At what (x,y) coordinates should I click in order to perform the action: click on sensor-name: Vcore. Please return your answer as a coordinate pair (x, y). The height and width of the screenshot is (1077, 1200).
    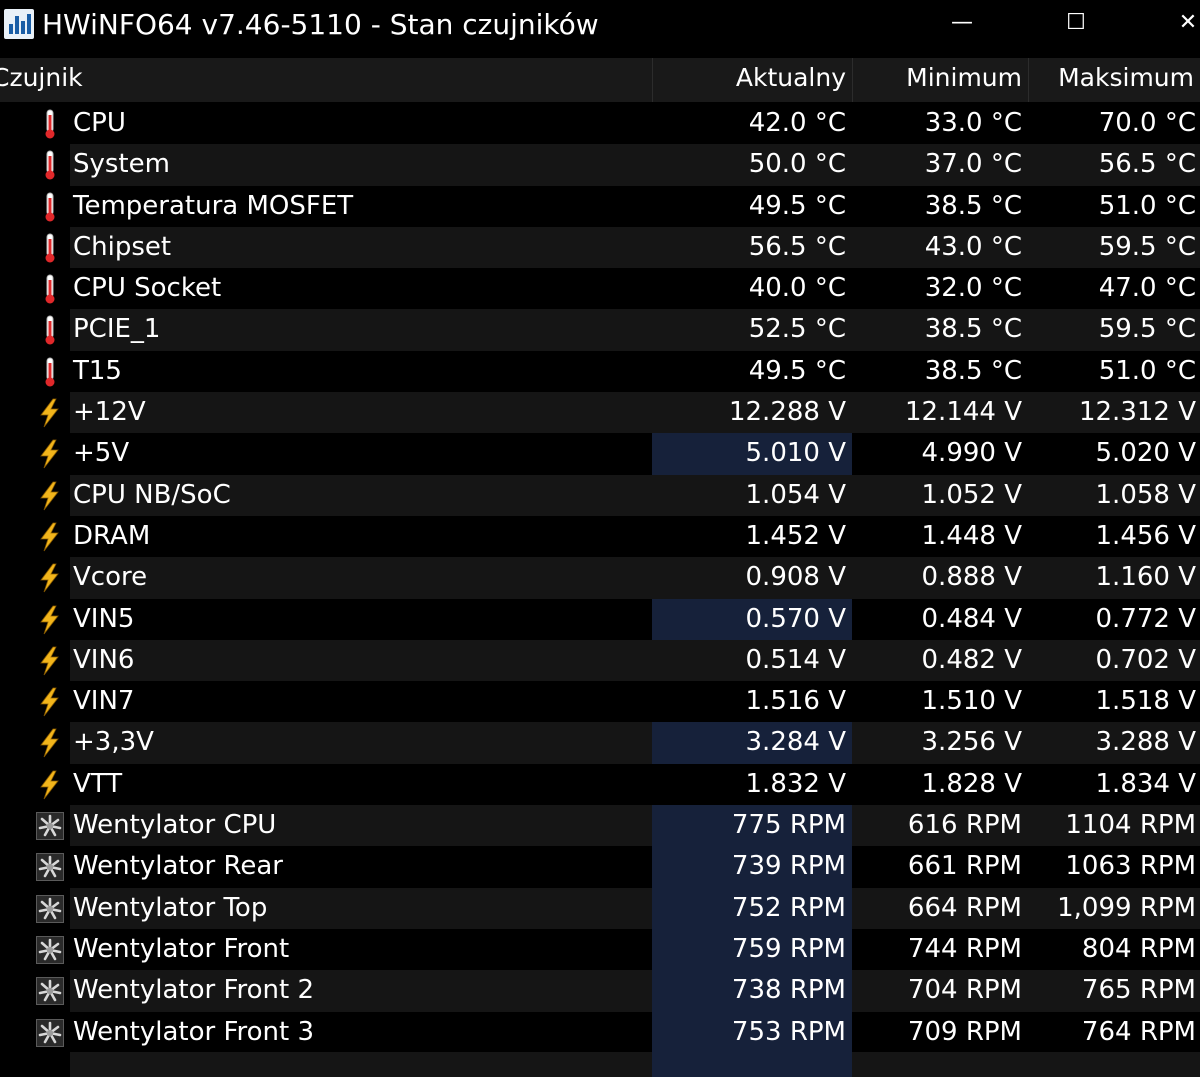
    Looking at the image, I should click on (110, 577).